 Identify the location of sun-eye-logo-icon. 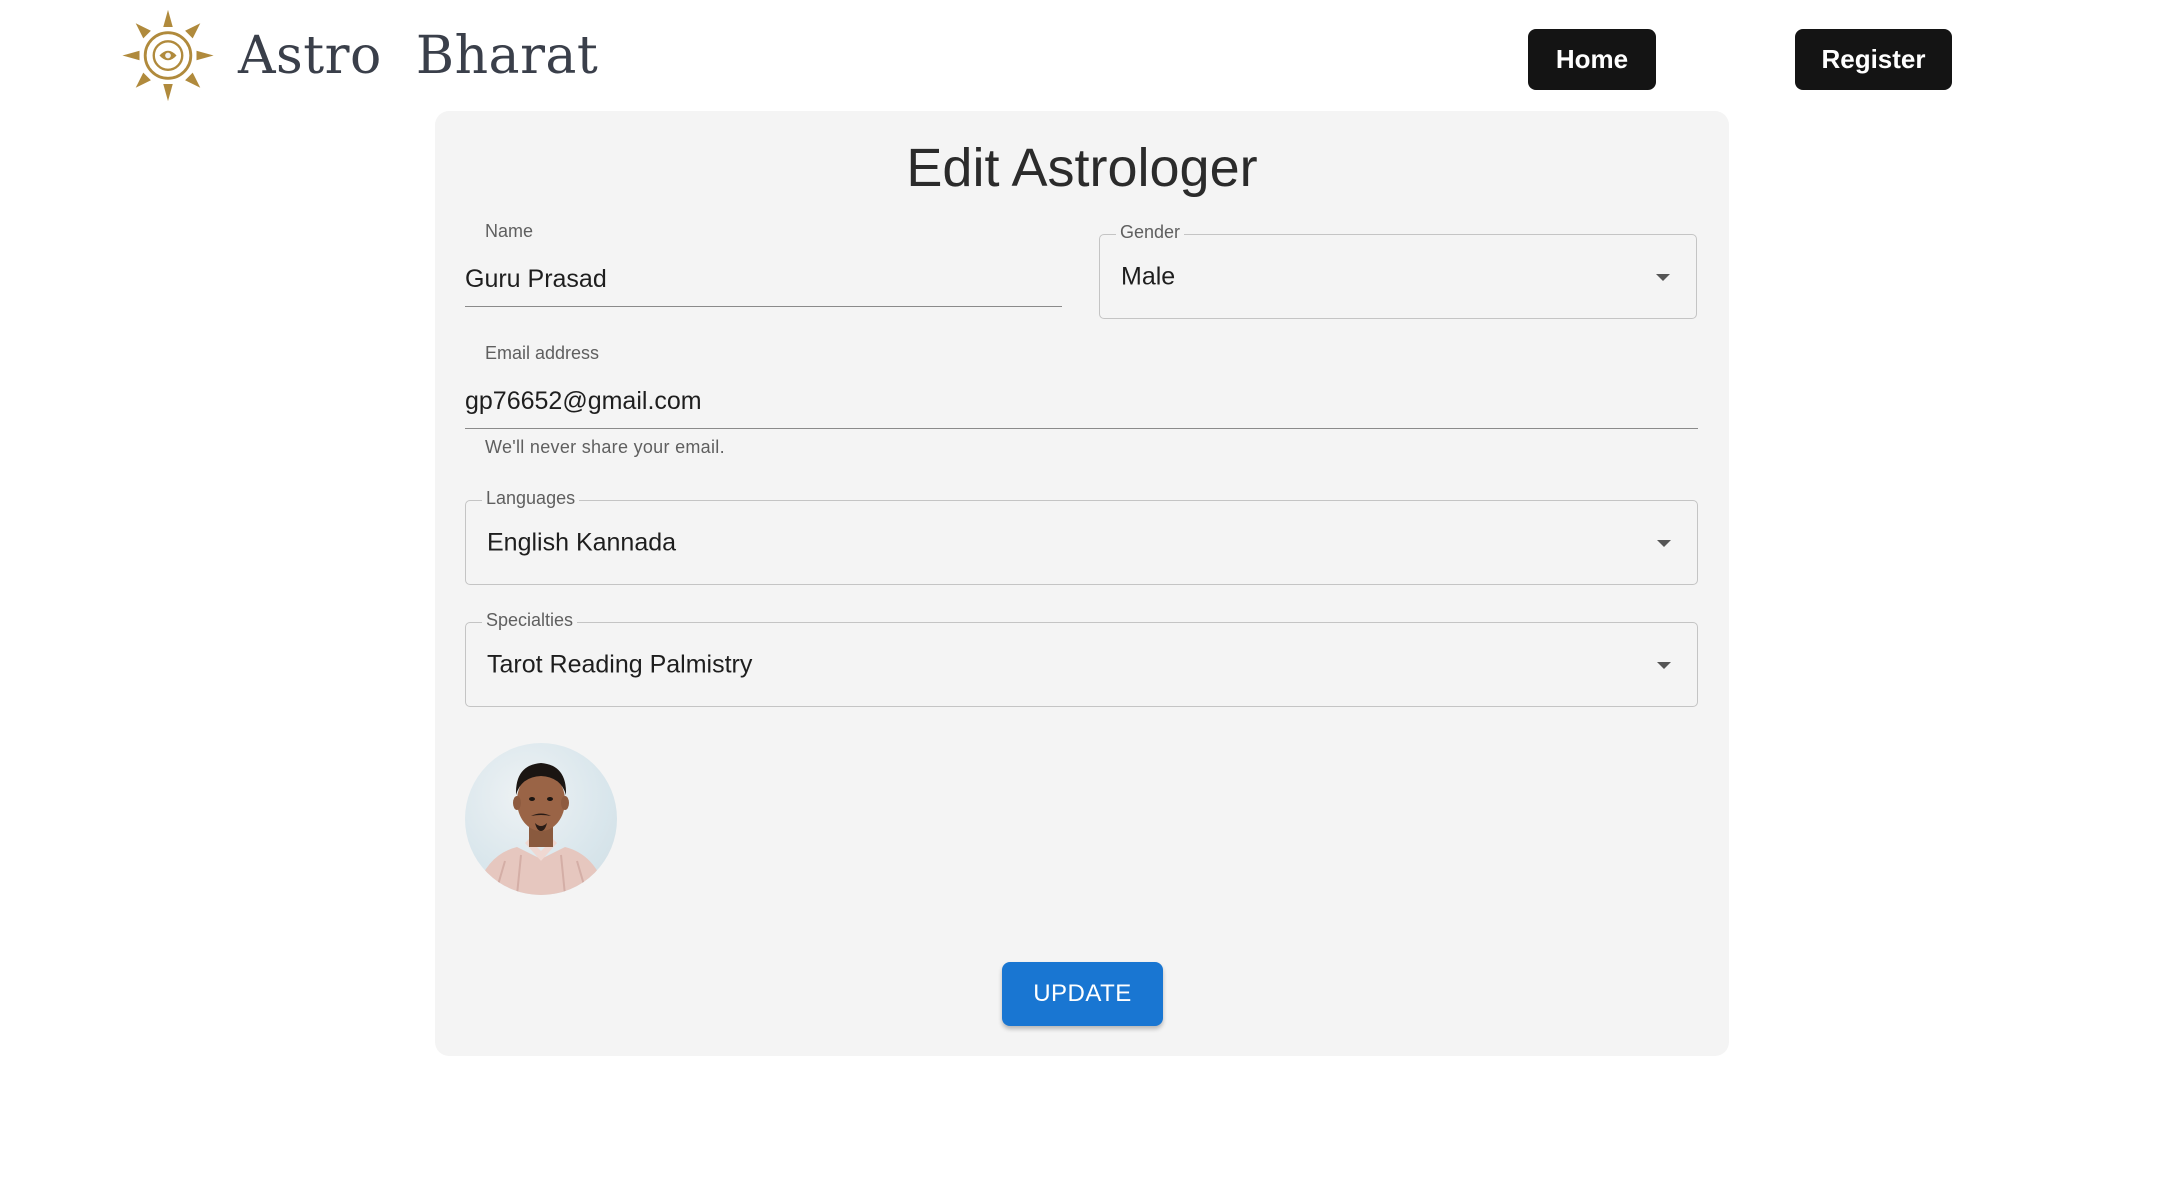
(168, 55).